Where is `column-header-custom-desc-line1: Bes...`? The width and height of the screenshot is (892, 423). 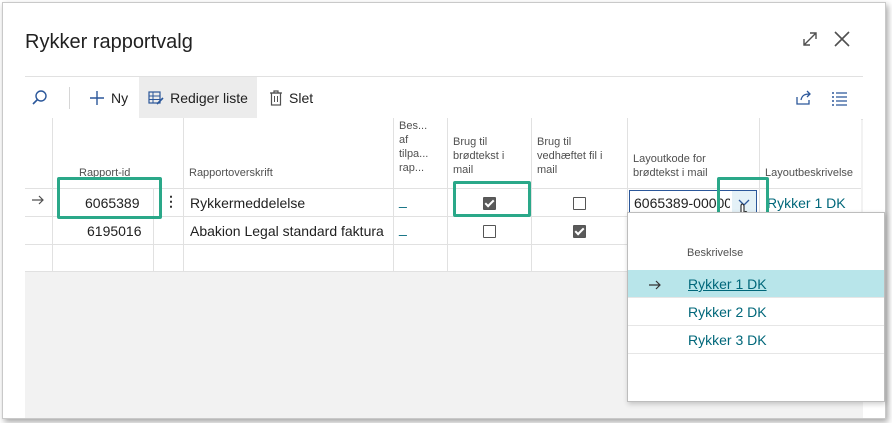 column-header-custom-desc-line1: Bes... is located at coordinates (413, 126).